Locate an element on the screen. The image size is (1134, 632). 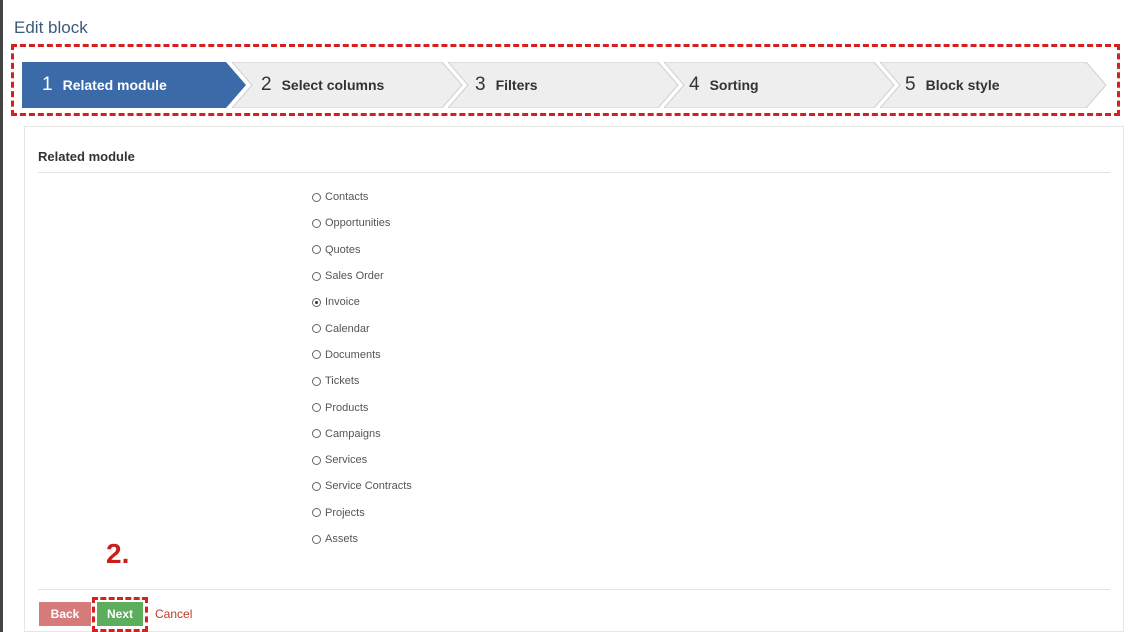
option-sales-order: Sales Order is located at coordinates (362, 276).